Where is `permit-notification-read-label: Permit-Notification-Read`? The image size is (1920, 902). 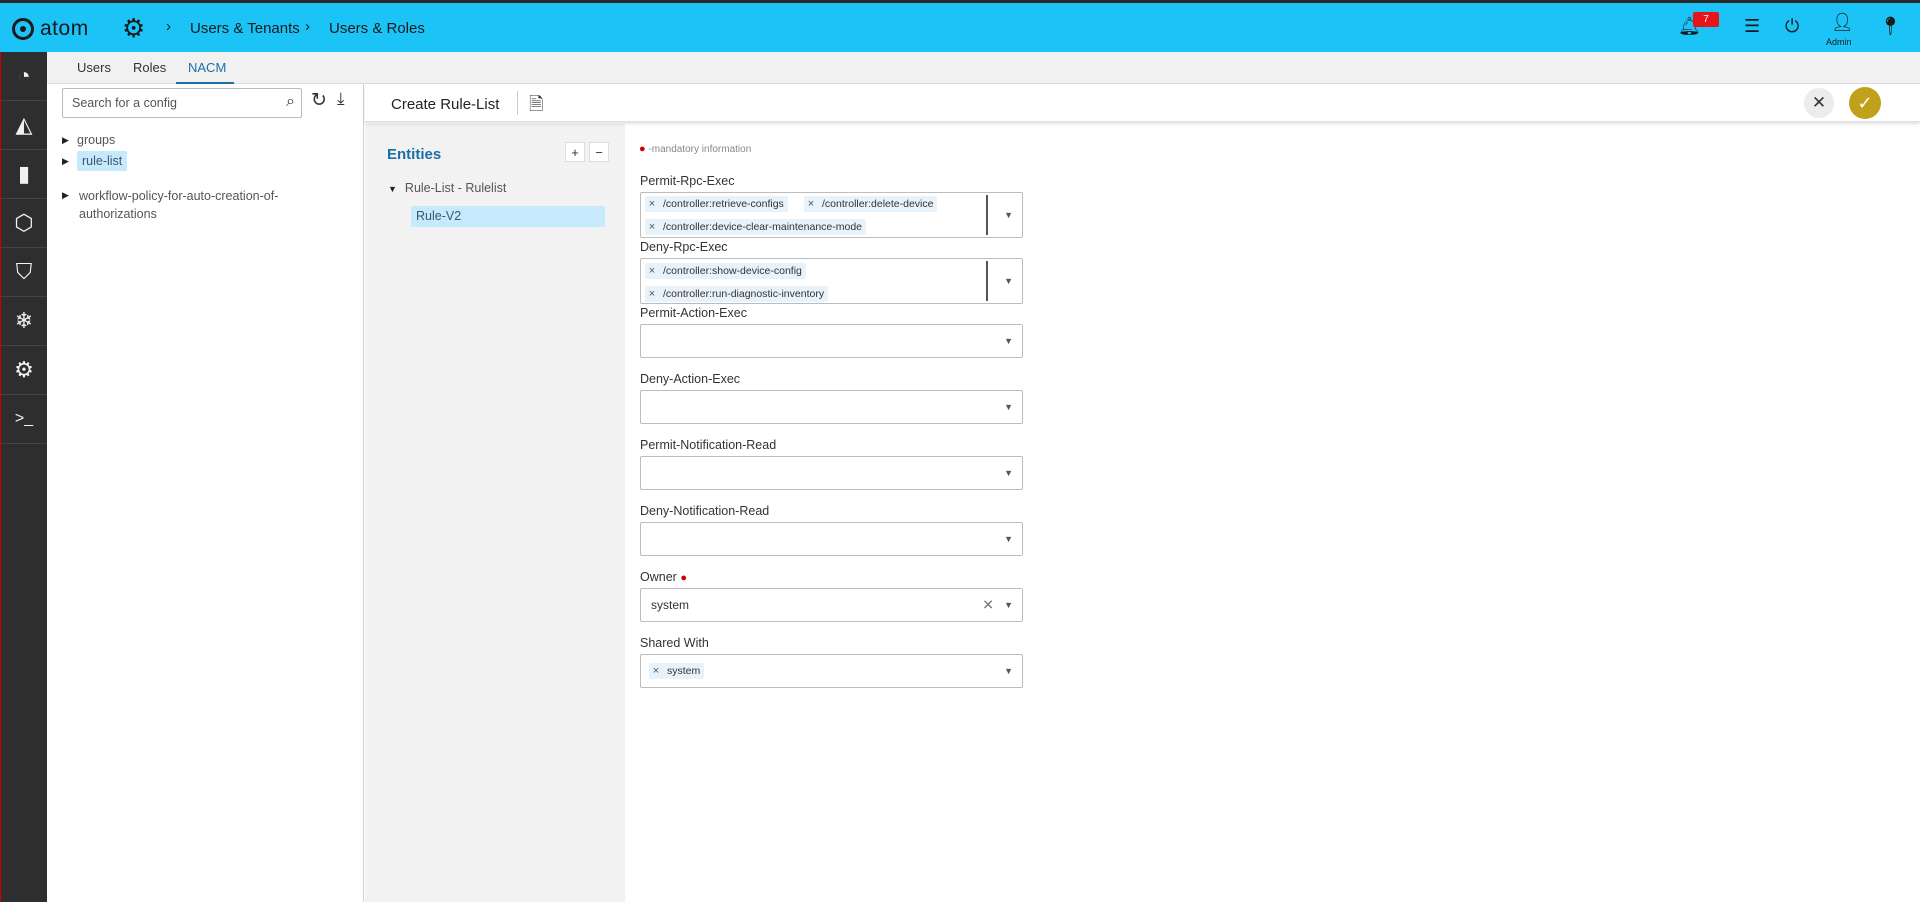
permit-notification-read-label: Permit-Notification-Read is located at coordinates (708, 445).